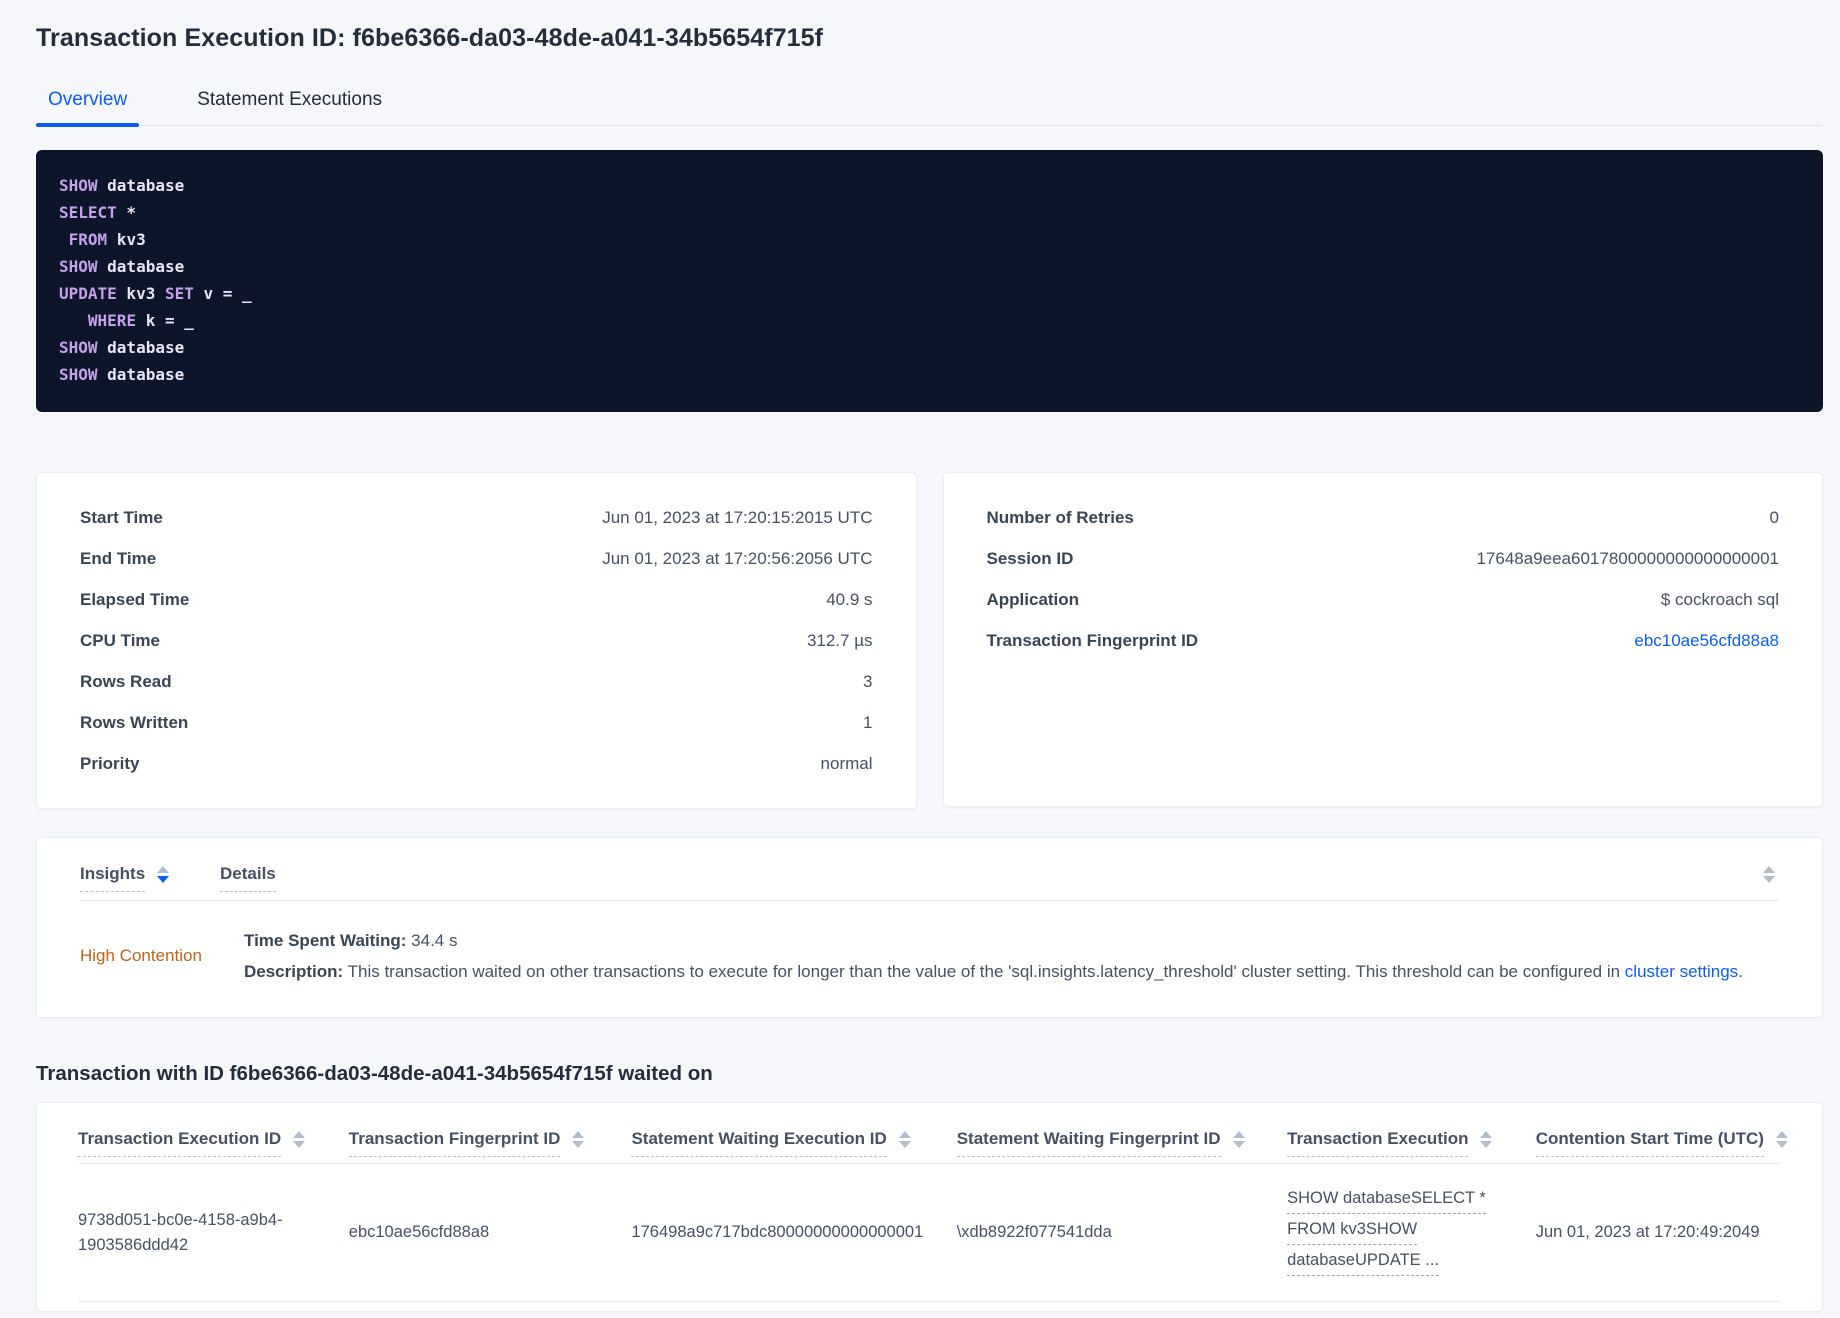 The width and height of the screenshot is (1840, 1318). I want to click on kv-label: Number of Retries, so click(1060, 517).